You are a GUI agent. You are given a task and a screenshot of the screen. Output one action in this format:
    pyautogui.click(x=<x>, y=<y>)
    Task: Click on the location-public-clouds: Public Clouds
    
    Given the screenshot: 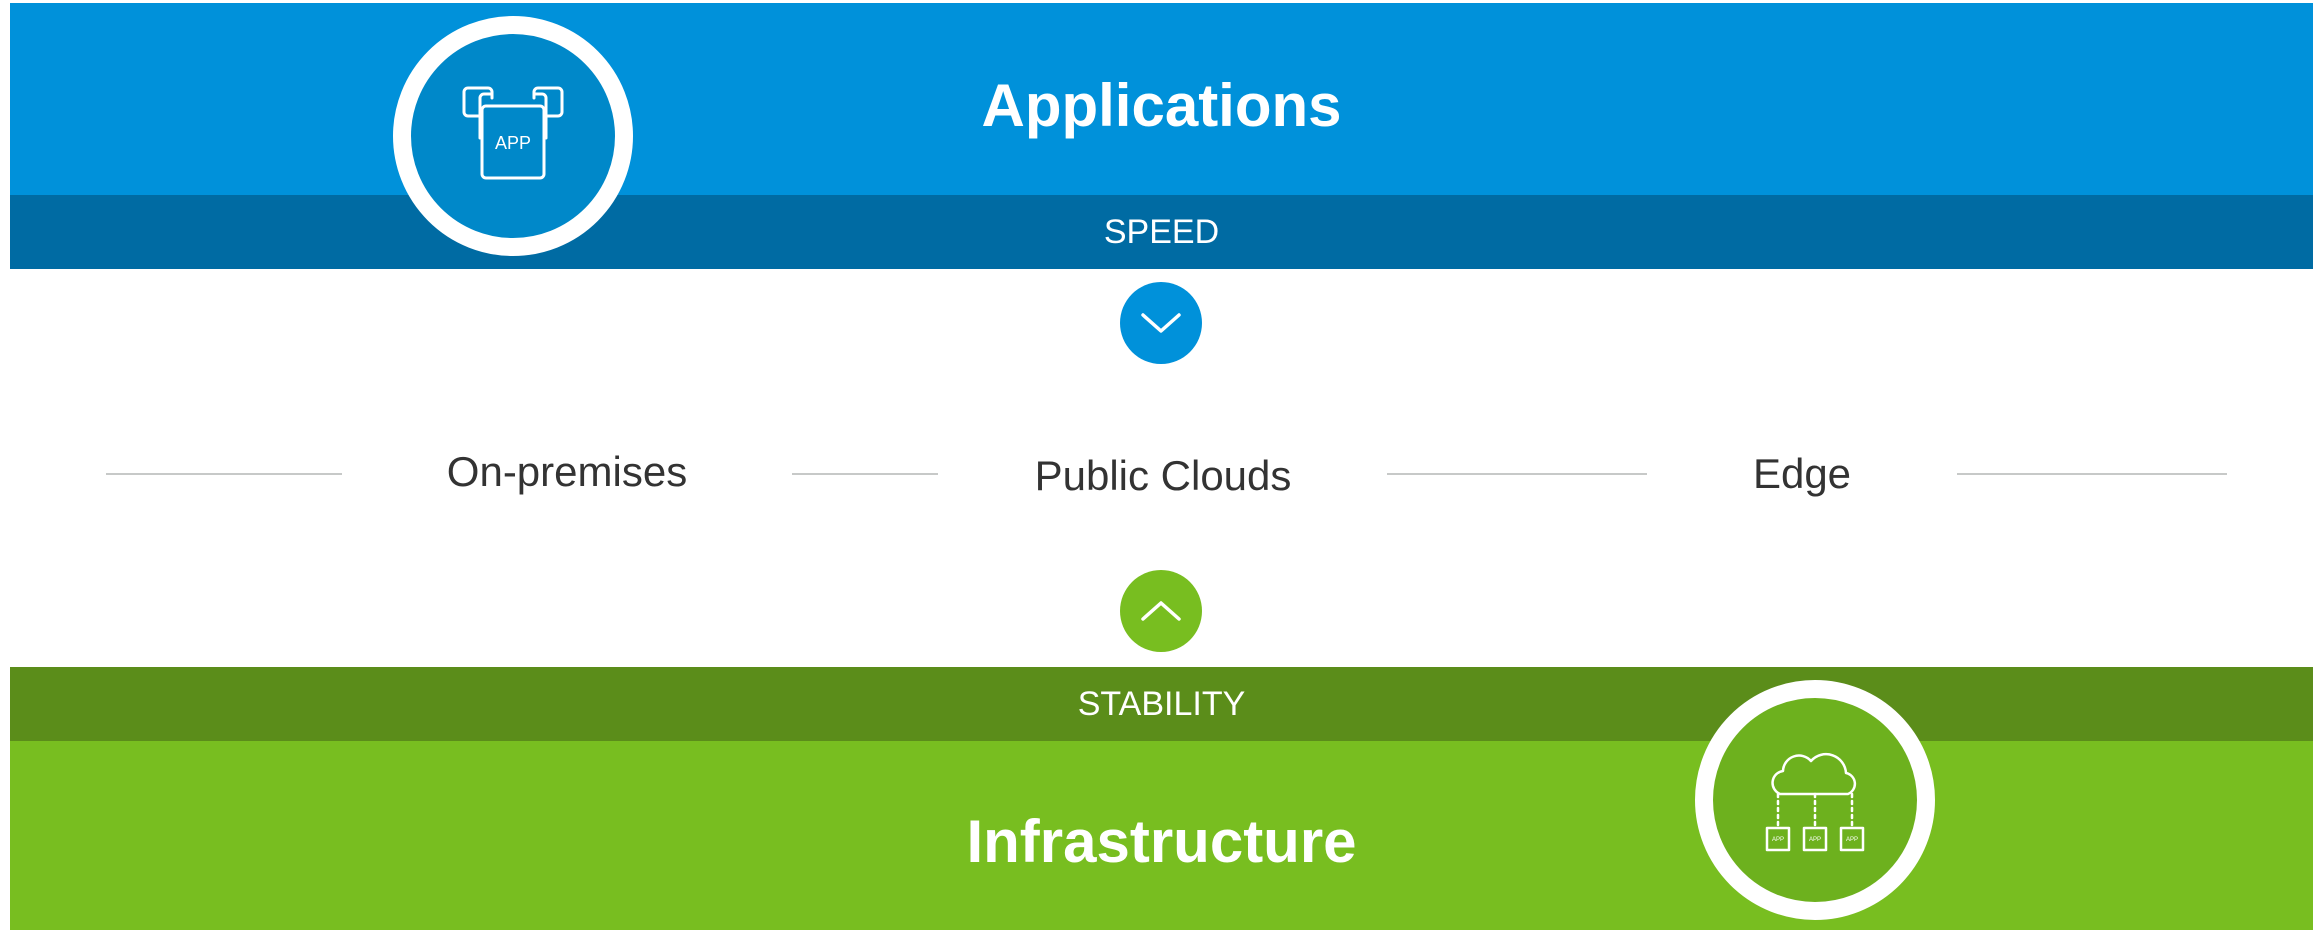 What is the action you would take?
    pyautogui.click(x=1163, y=475)
    